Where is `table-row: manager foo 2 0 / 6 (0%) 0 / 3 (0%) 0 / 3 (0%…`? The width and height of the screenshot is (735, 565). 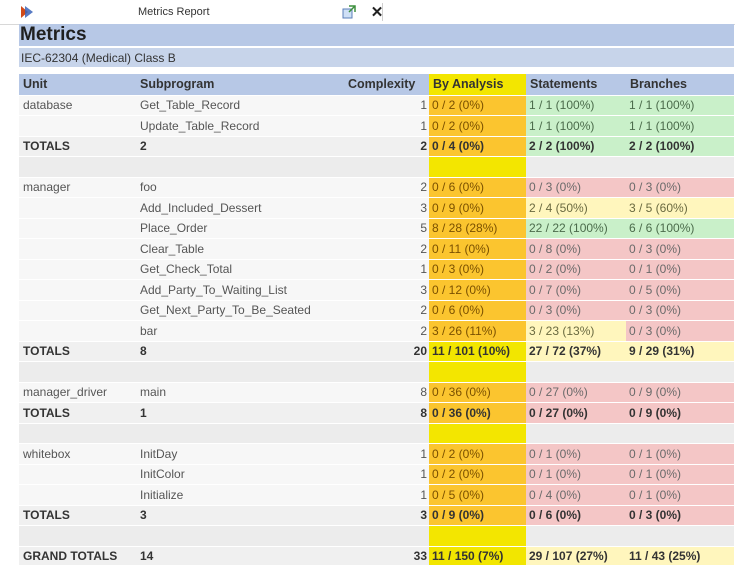
table-row: manager foo 2 0 / 6 (0%) 0 / 3 (0%) 0 / 3 (0%… is located at coordinates (376, 186).